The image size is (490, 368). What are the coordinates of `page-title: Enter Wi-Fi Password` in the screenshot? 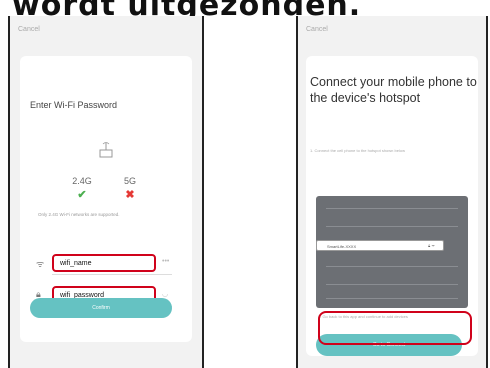 It's located at (74, 105).